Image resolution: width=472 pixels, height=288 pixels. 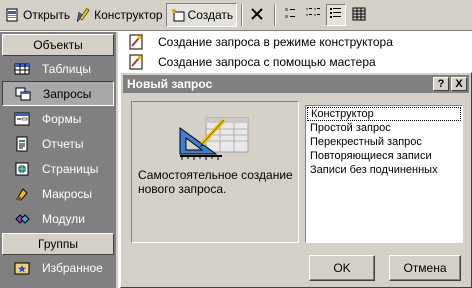 What do you see at coordinates (84, 15) in the screenshot?
I see `designer-icon` at bounding box center [84, 15].